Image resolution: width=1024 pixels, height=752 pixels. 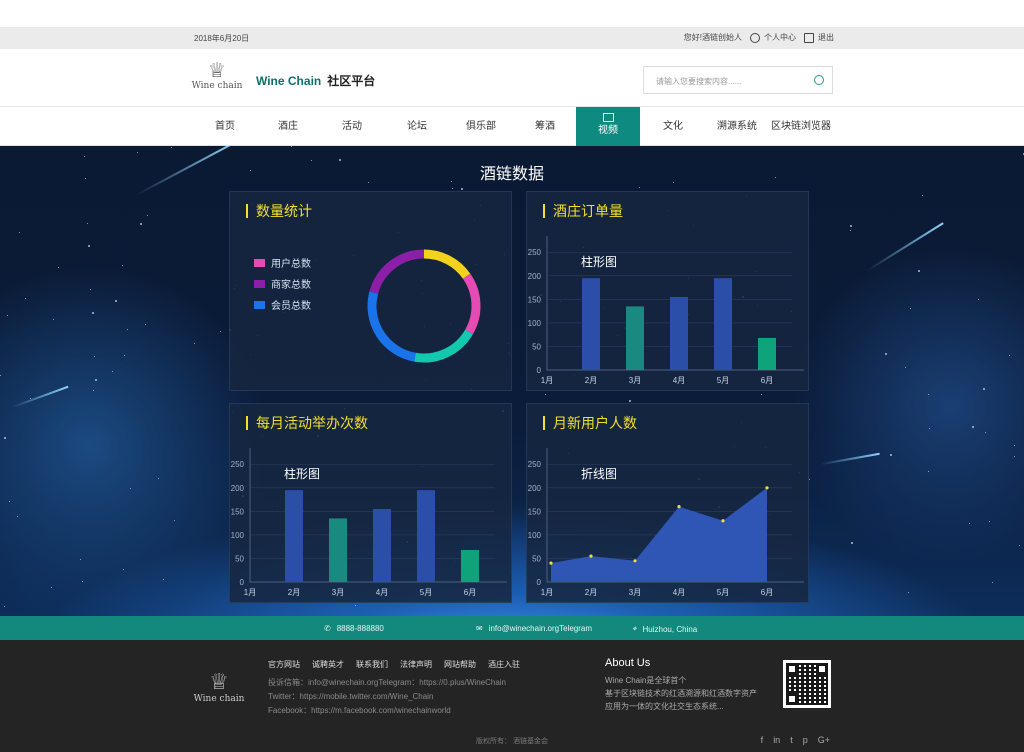 I want to click on wine-glass-icon: ♕, so click(x=219, y=681).